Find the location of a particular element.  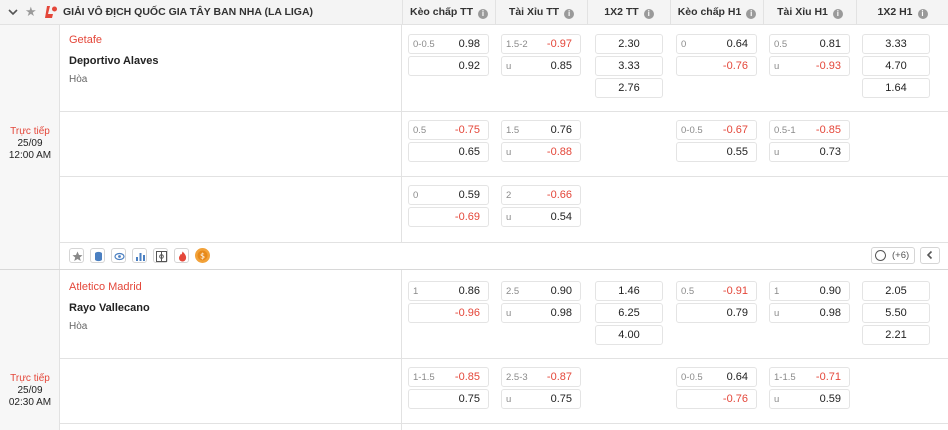

under-h1-odds: u -0.93 is located at coordinates (809, 66).